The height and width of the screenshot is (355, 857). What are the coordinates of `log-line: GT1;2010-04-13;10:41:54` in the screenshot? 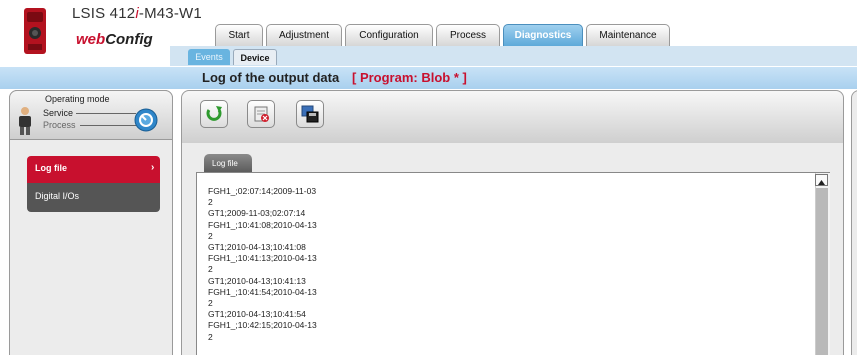 It's located at (257, 314).